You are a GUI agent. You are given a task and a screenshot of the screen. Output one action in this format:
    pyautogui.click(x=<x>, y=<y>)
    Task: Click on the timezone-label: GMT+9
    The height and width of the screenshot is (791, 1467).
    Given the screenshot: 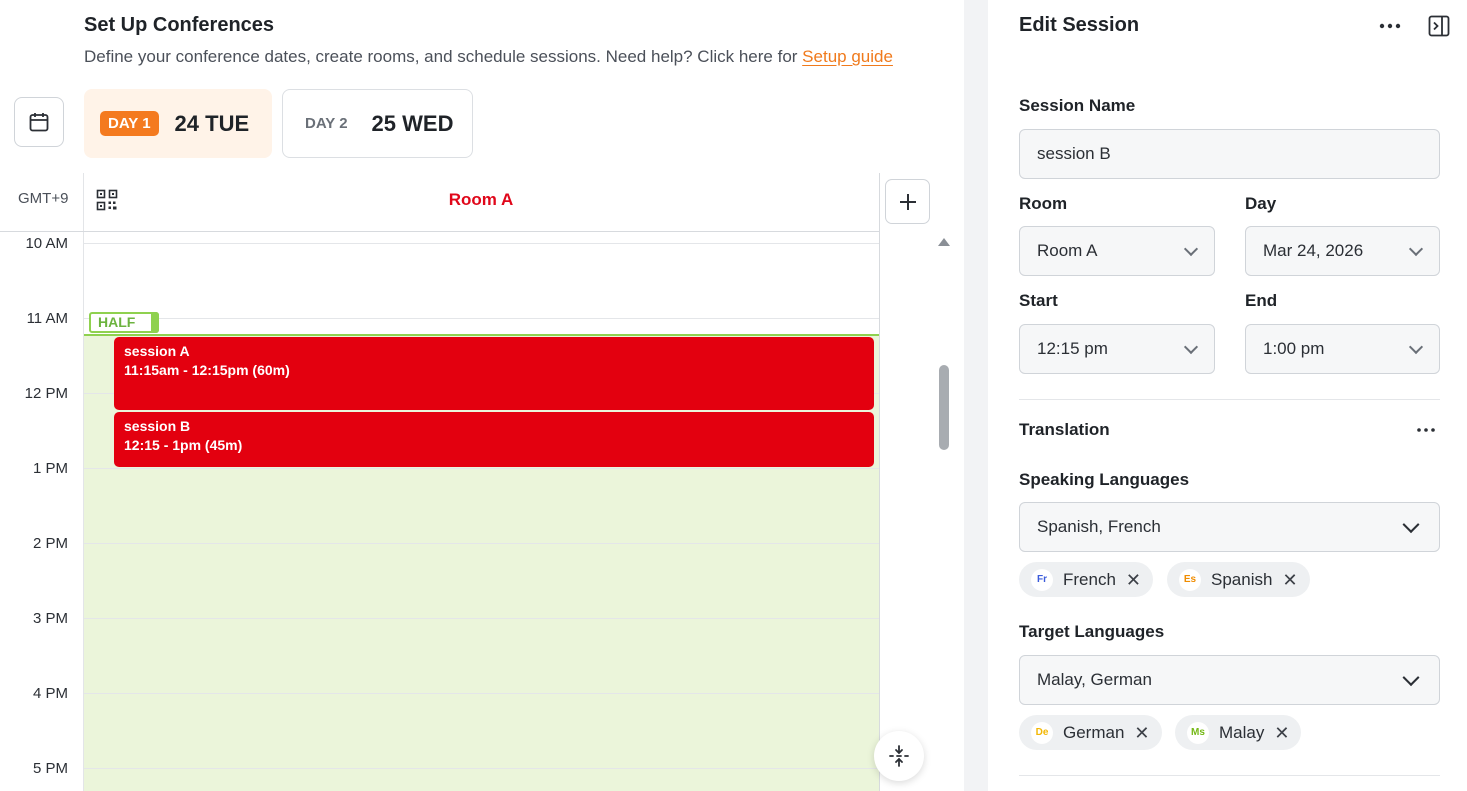 What is the action you would take?
    pyautogui.click(x=43, y=198)
    